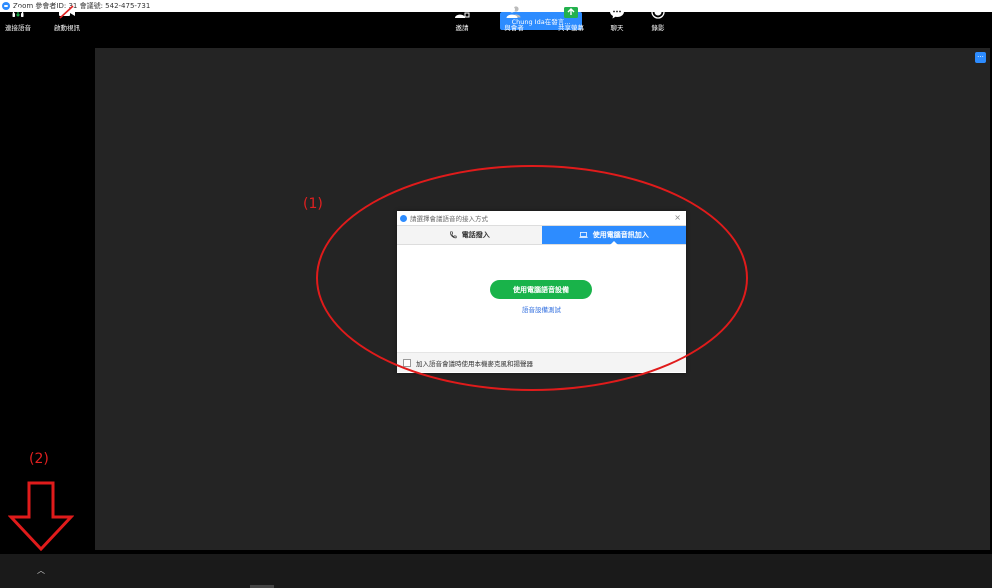 Image resolution: width=992 pixels, height=588 pixels. What do you see at coordinates (526, 6) in the screenshot?
I see `participants-count: 2` at bounding box center [526, 6].